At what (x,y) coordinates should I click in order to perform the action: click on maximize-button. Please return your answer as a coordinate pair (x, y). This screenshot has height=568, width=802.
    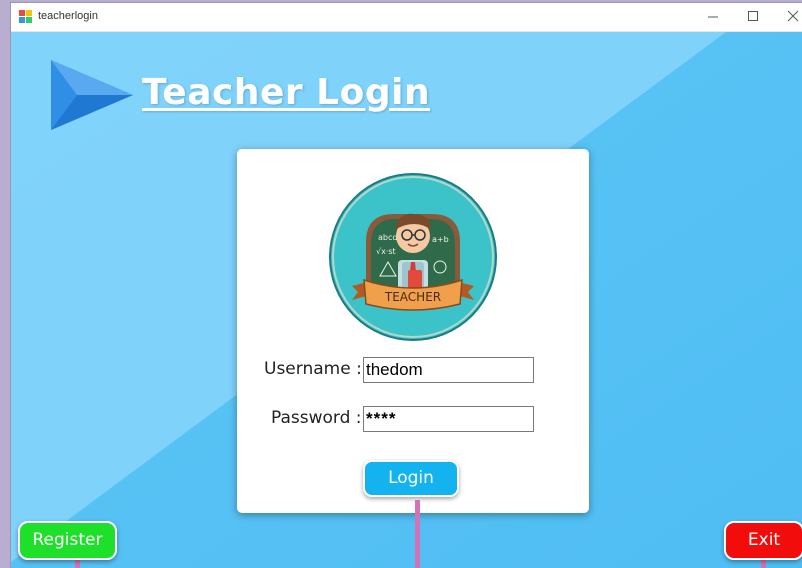
    Looking at the image, I should click on (753, 17).